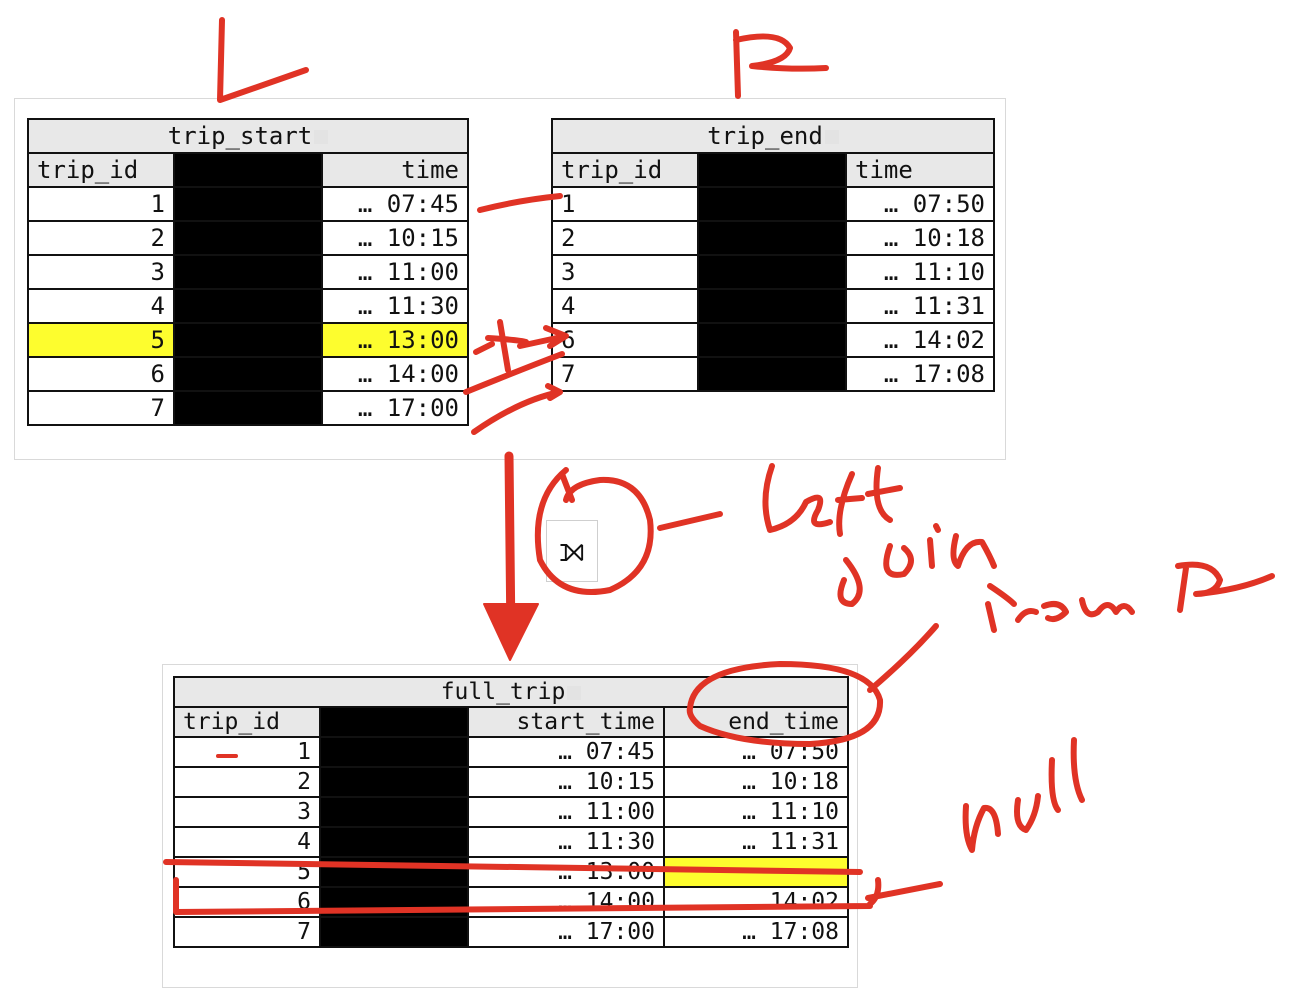  Describe the element at coordinates (690, 521) in the screenshot. I see `dash-ink` at that location.